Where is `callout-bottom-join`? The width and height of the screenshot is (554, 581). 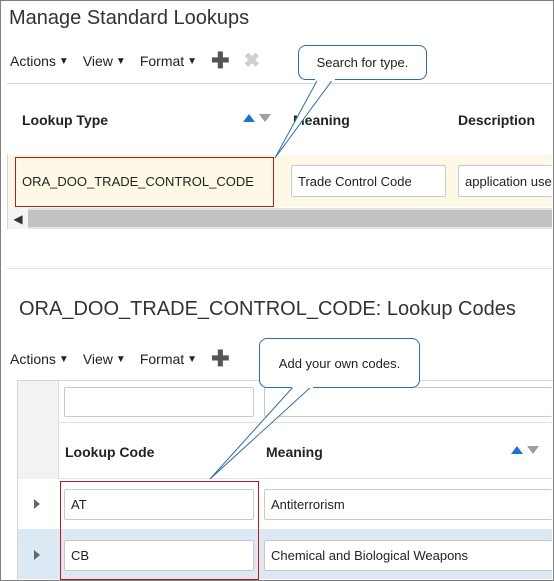
callout-bottom-join is located at coordinates (302, 386).